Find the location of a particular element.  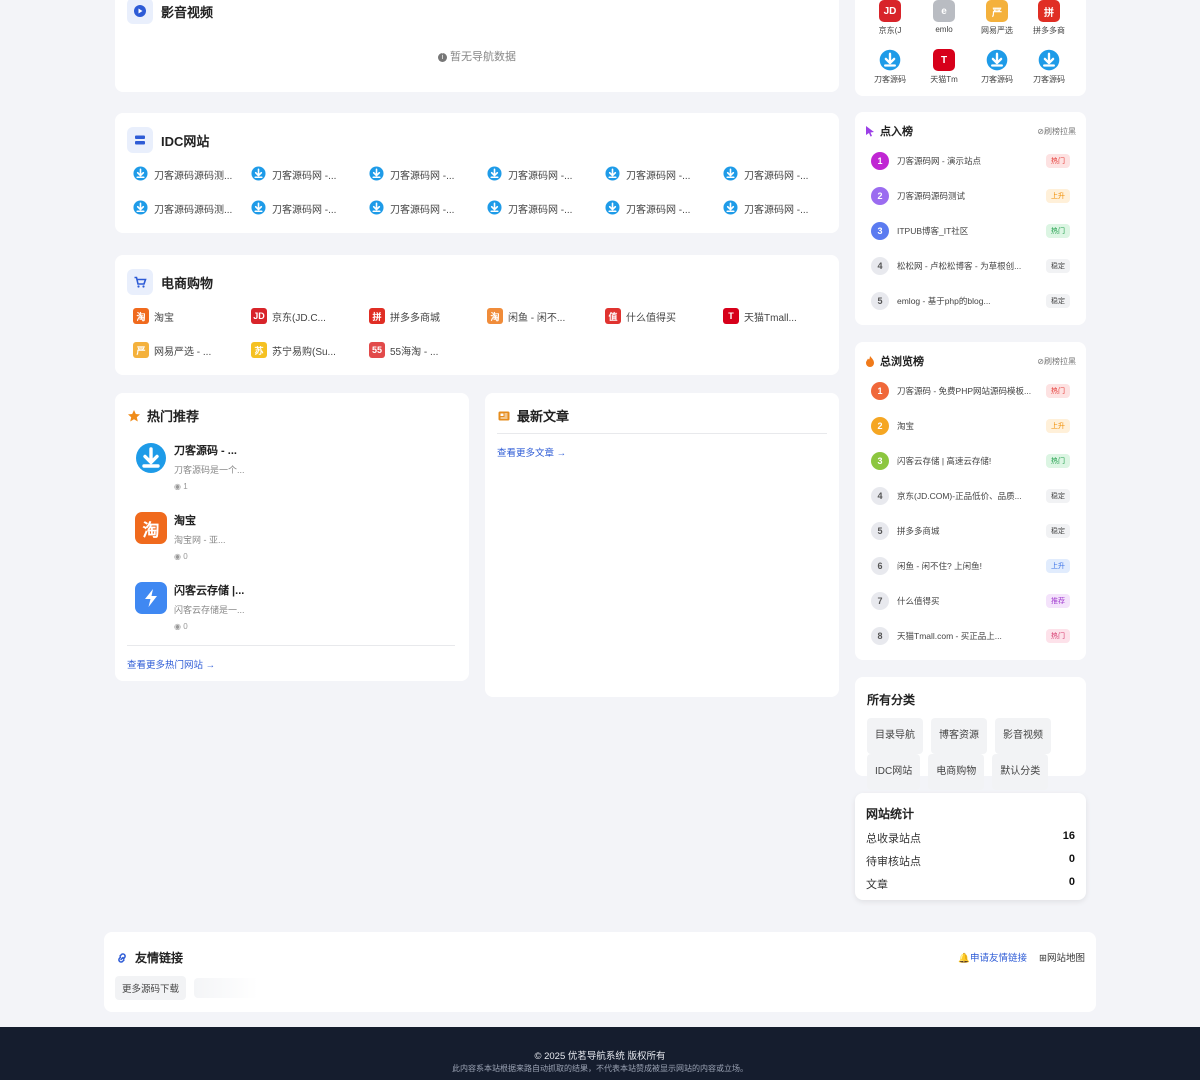

shop-link: 值什么值得买 is located at coordinates (664, 316).